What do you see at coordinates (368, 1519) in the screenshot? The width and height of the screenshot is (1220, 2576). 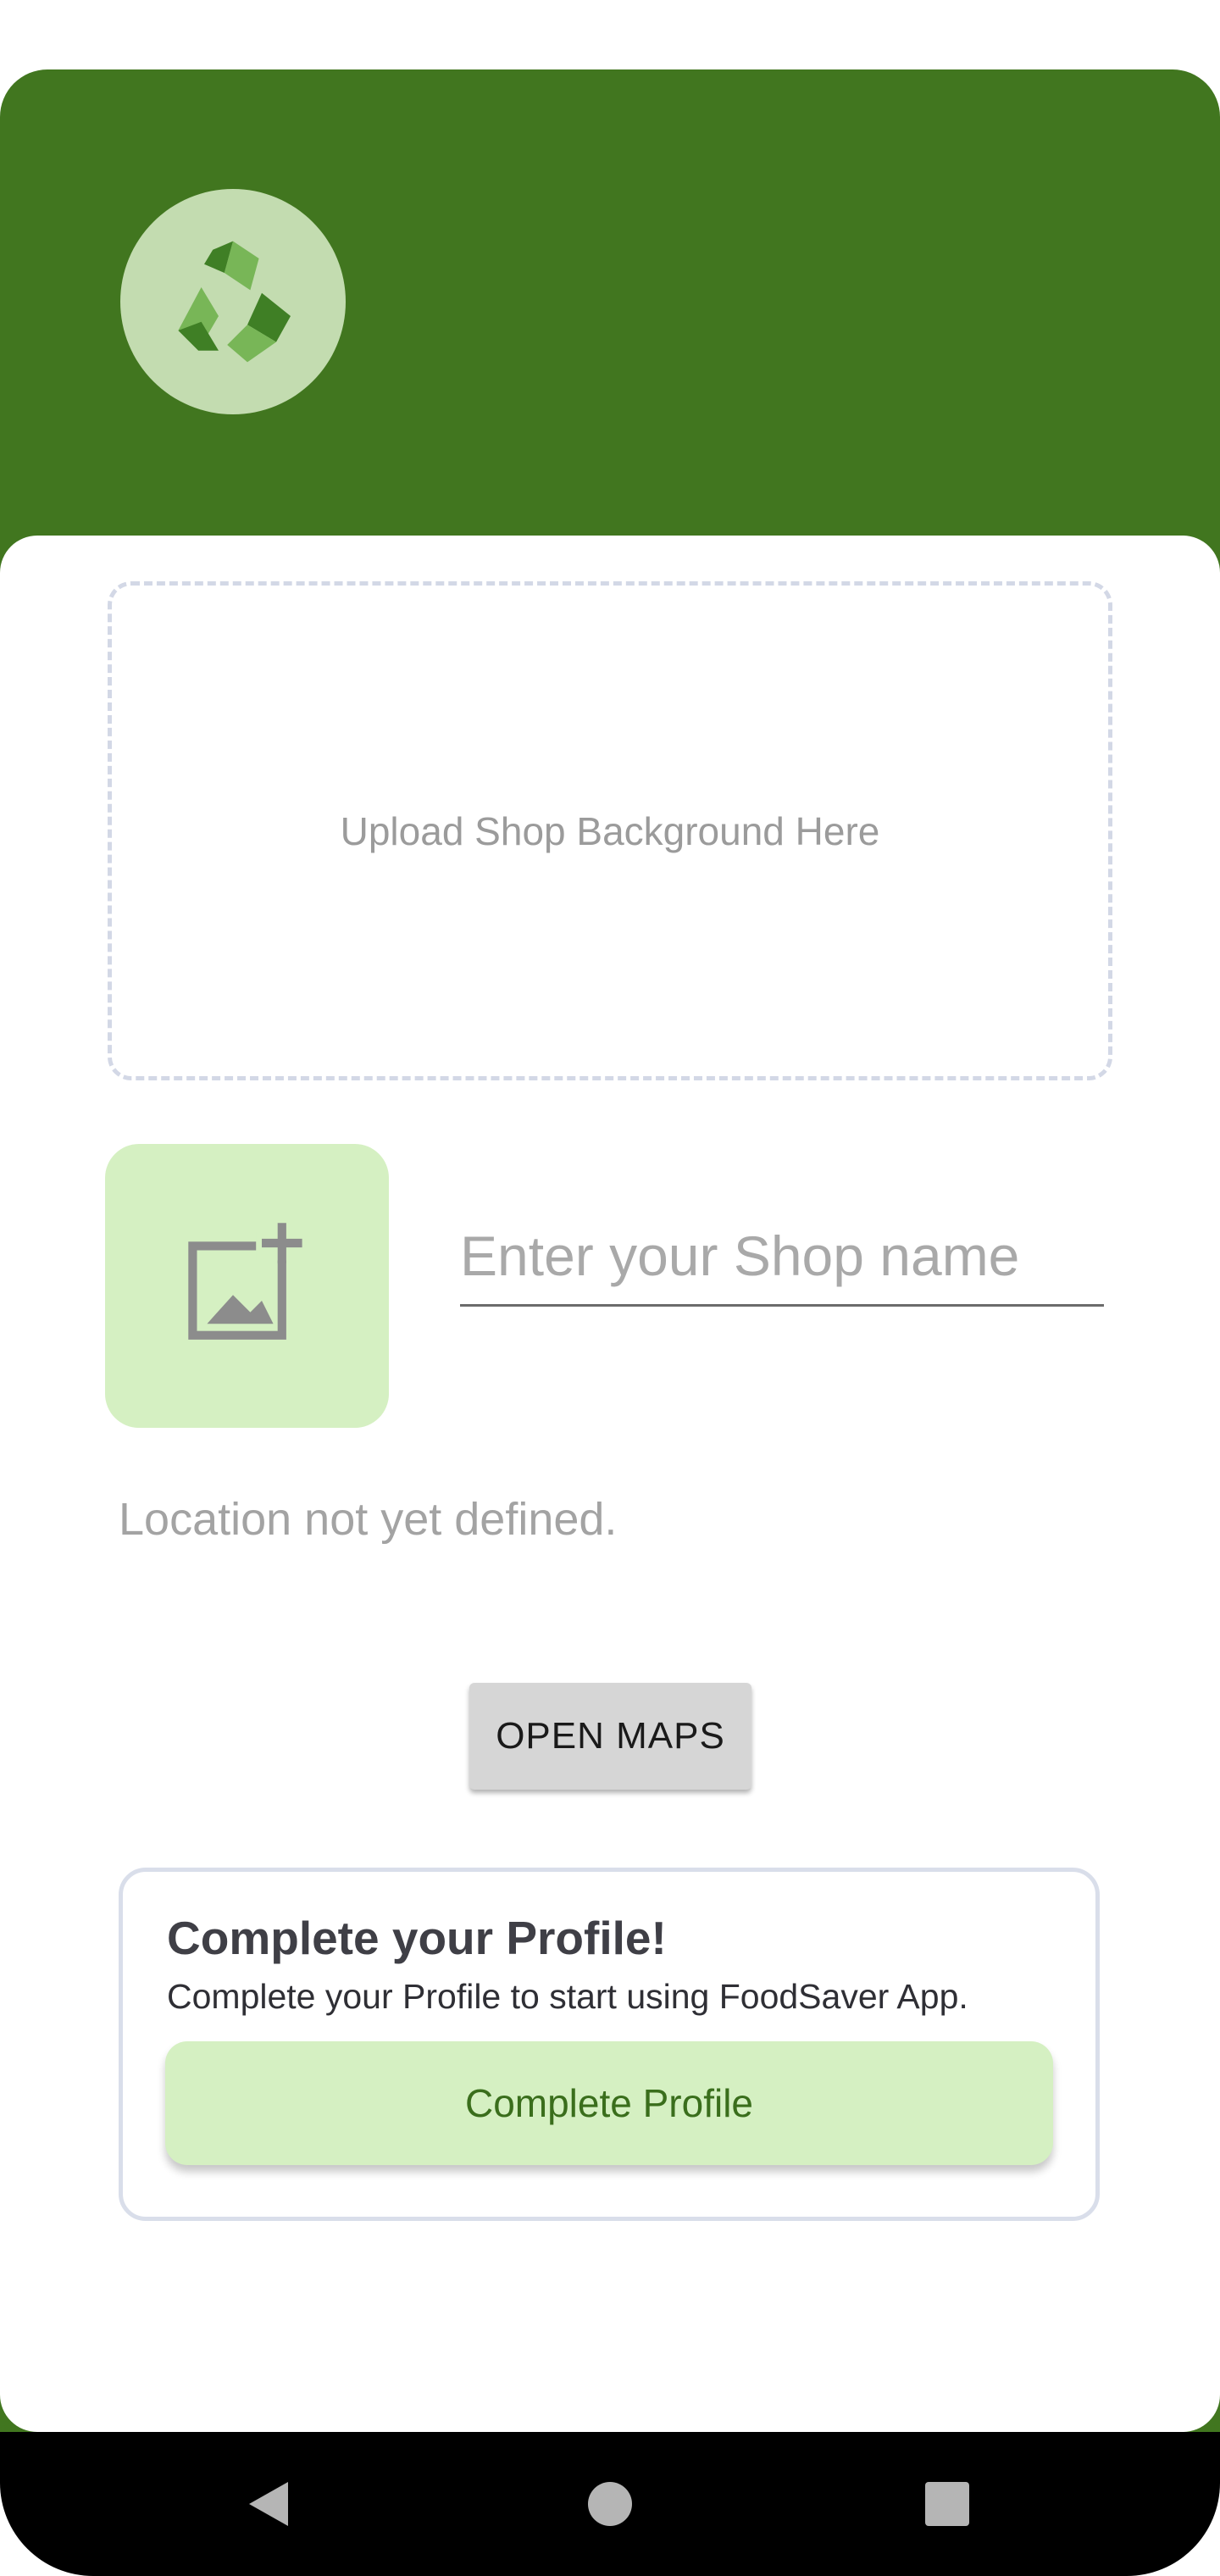 I see `location-status: Location not yet defined.` at bounding box center [368, 1519].